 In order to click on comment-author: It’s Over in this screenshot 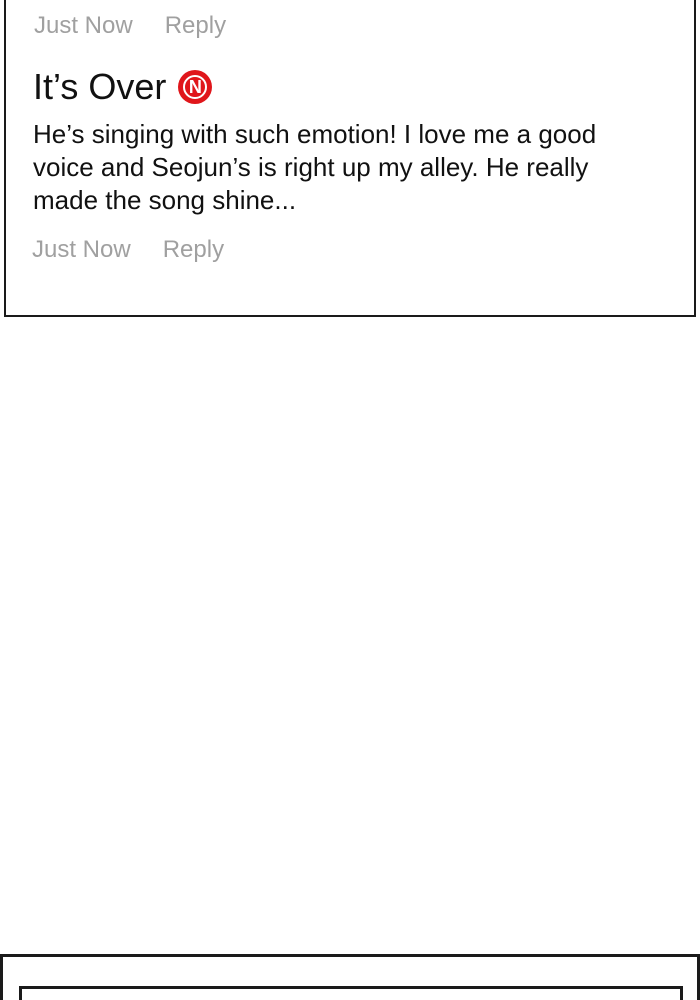, I will do `click(100, 86)`.